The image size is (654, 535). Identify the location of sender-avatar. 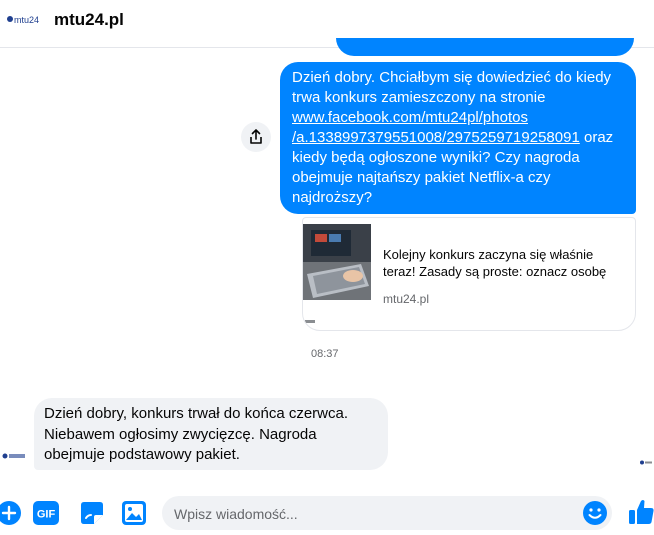
(14, 456).